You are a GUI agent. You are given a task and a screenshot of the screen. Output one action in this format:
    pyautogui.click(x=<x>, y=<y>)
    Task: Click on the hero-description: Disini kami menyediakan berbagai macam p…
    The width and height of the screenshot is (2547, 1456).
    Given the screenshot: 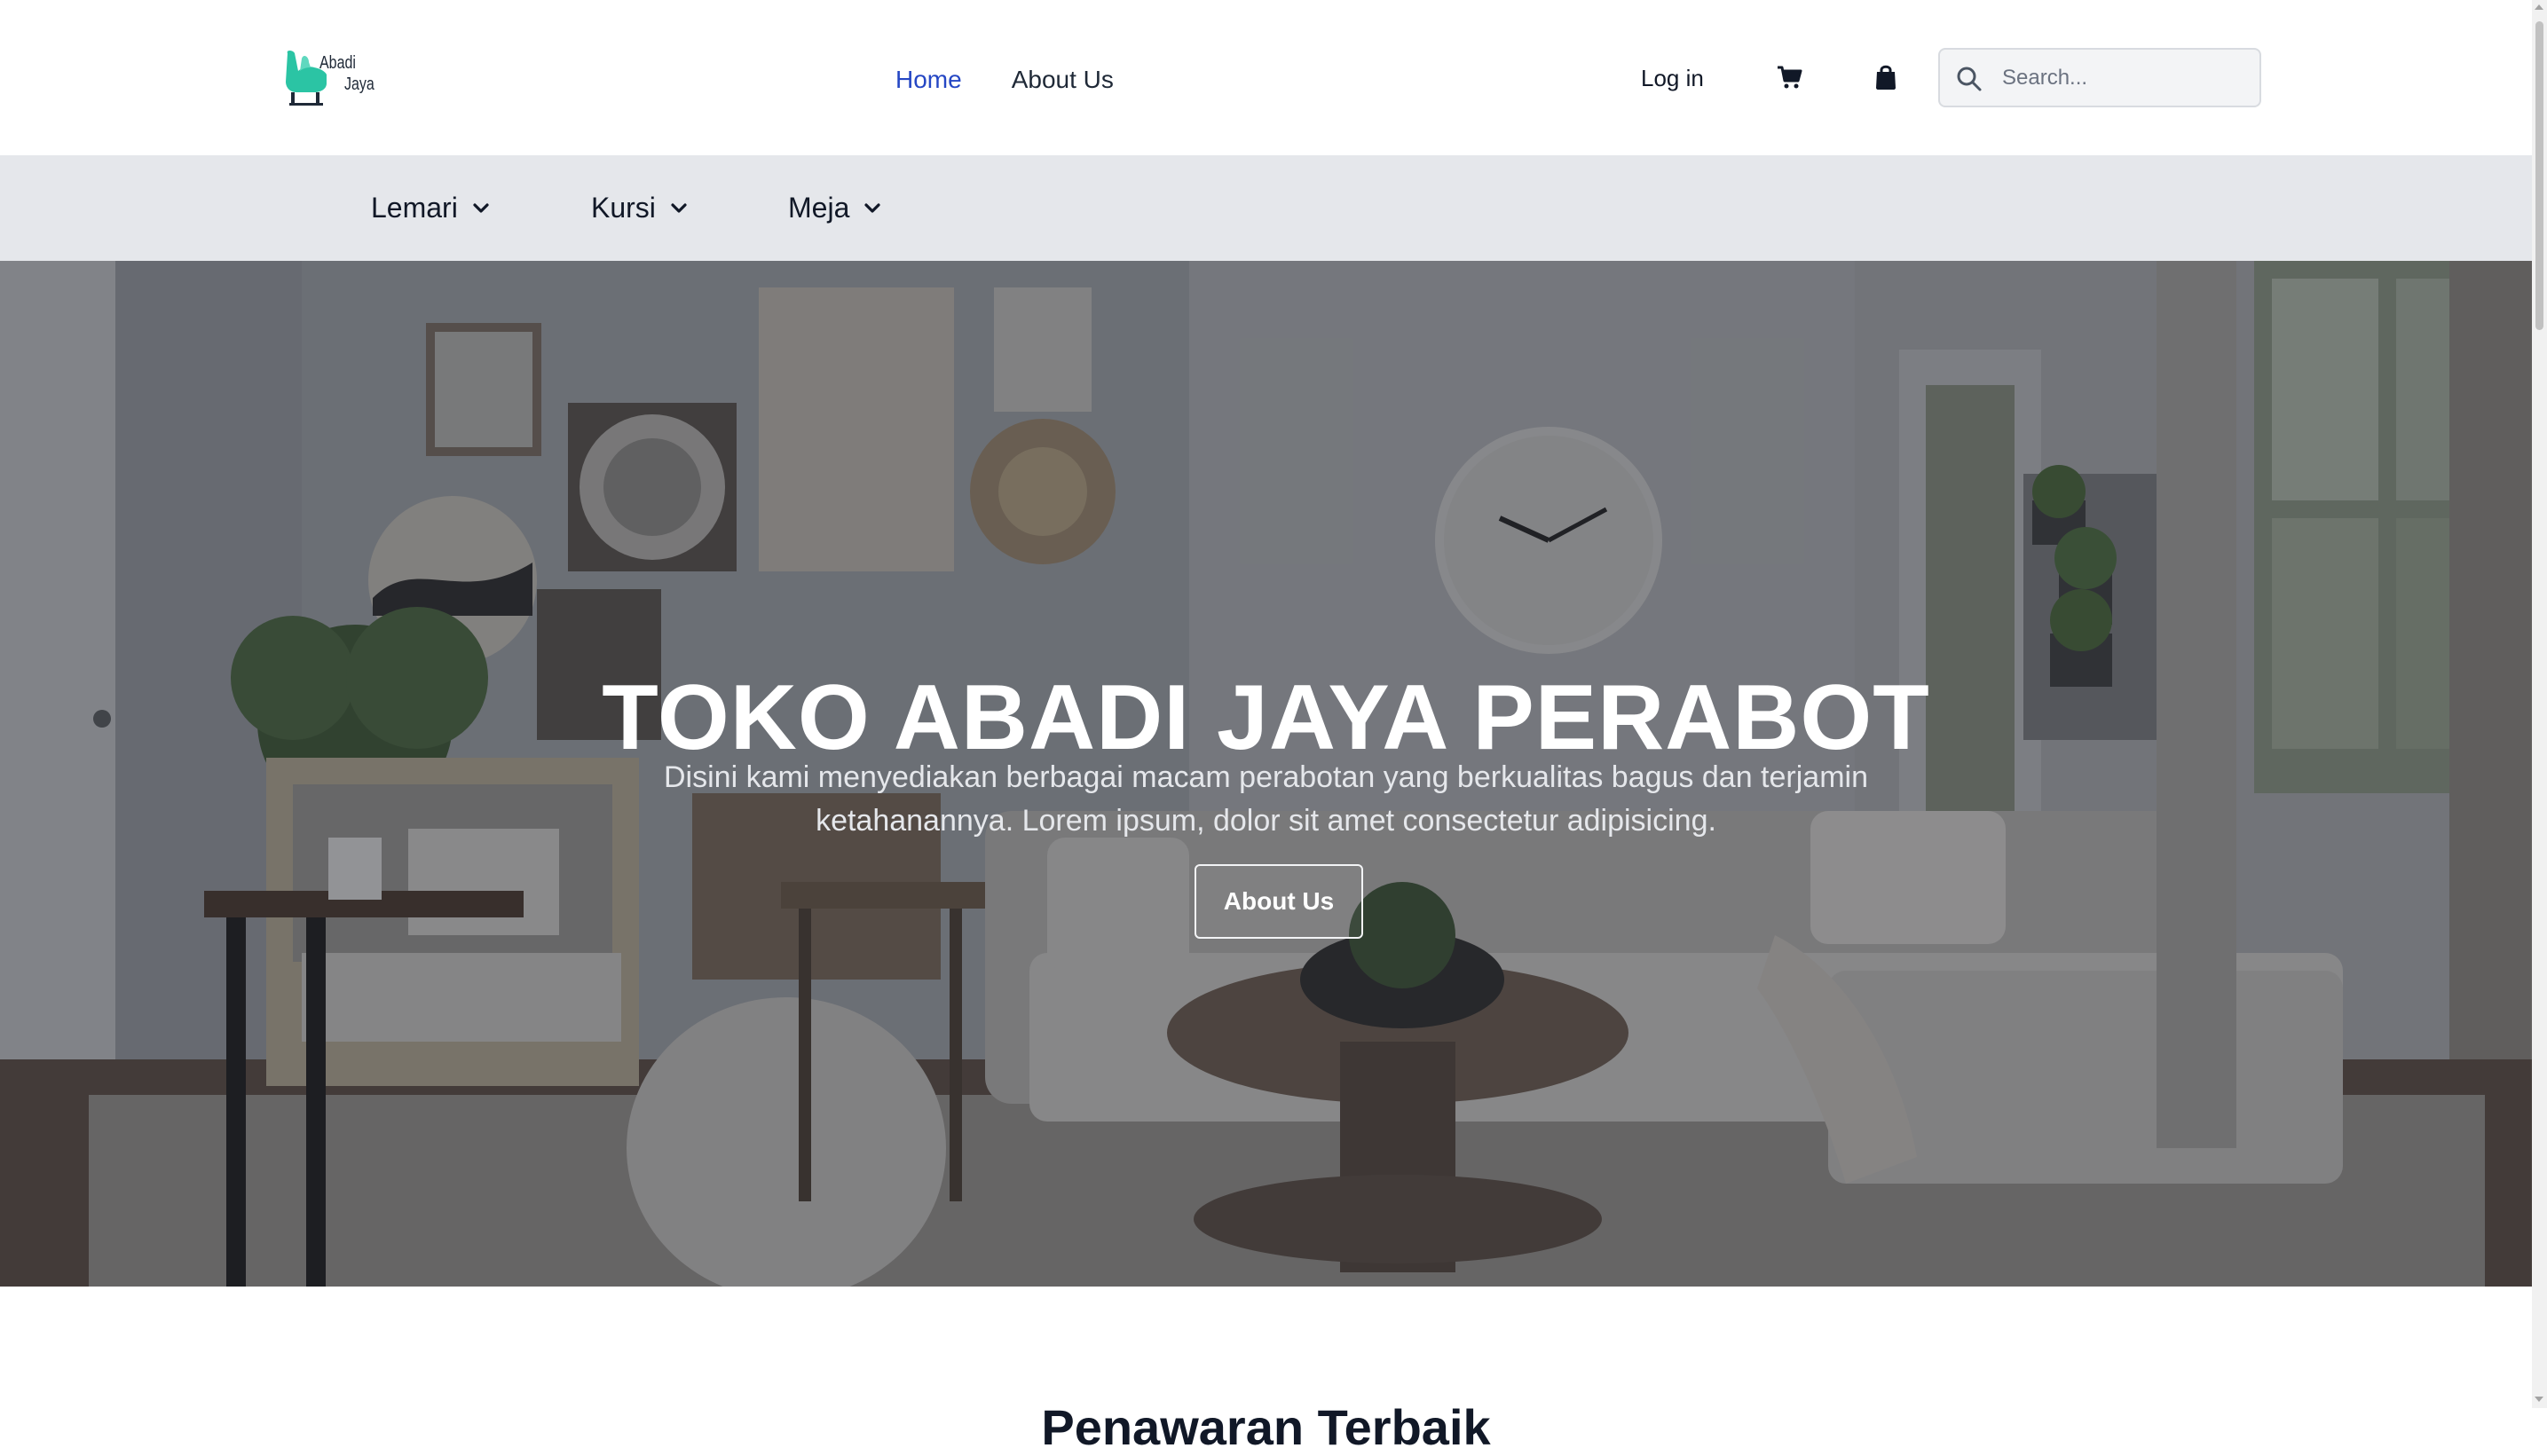 What is the action you would take?
    pyautogui.click(x=1266, y=799)
    